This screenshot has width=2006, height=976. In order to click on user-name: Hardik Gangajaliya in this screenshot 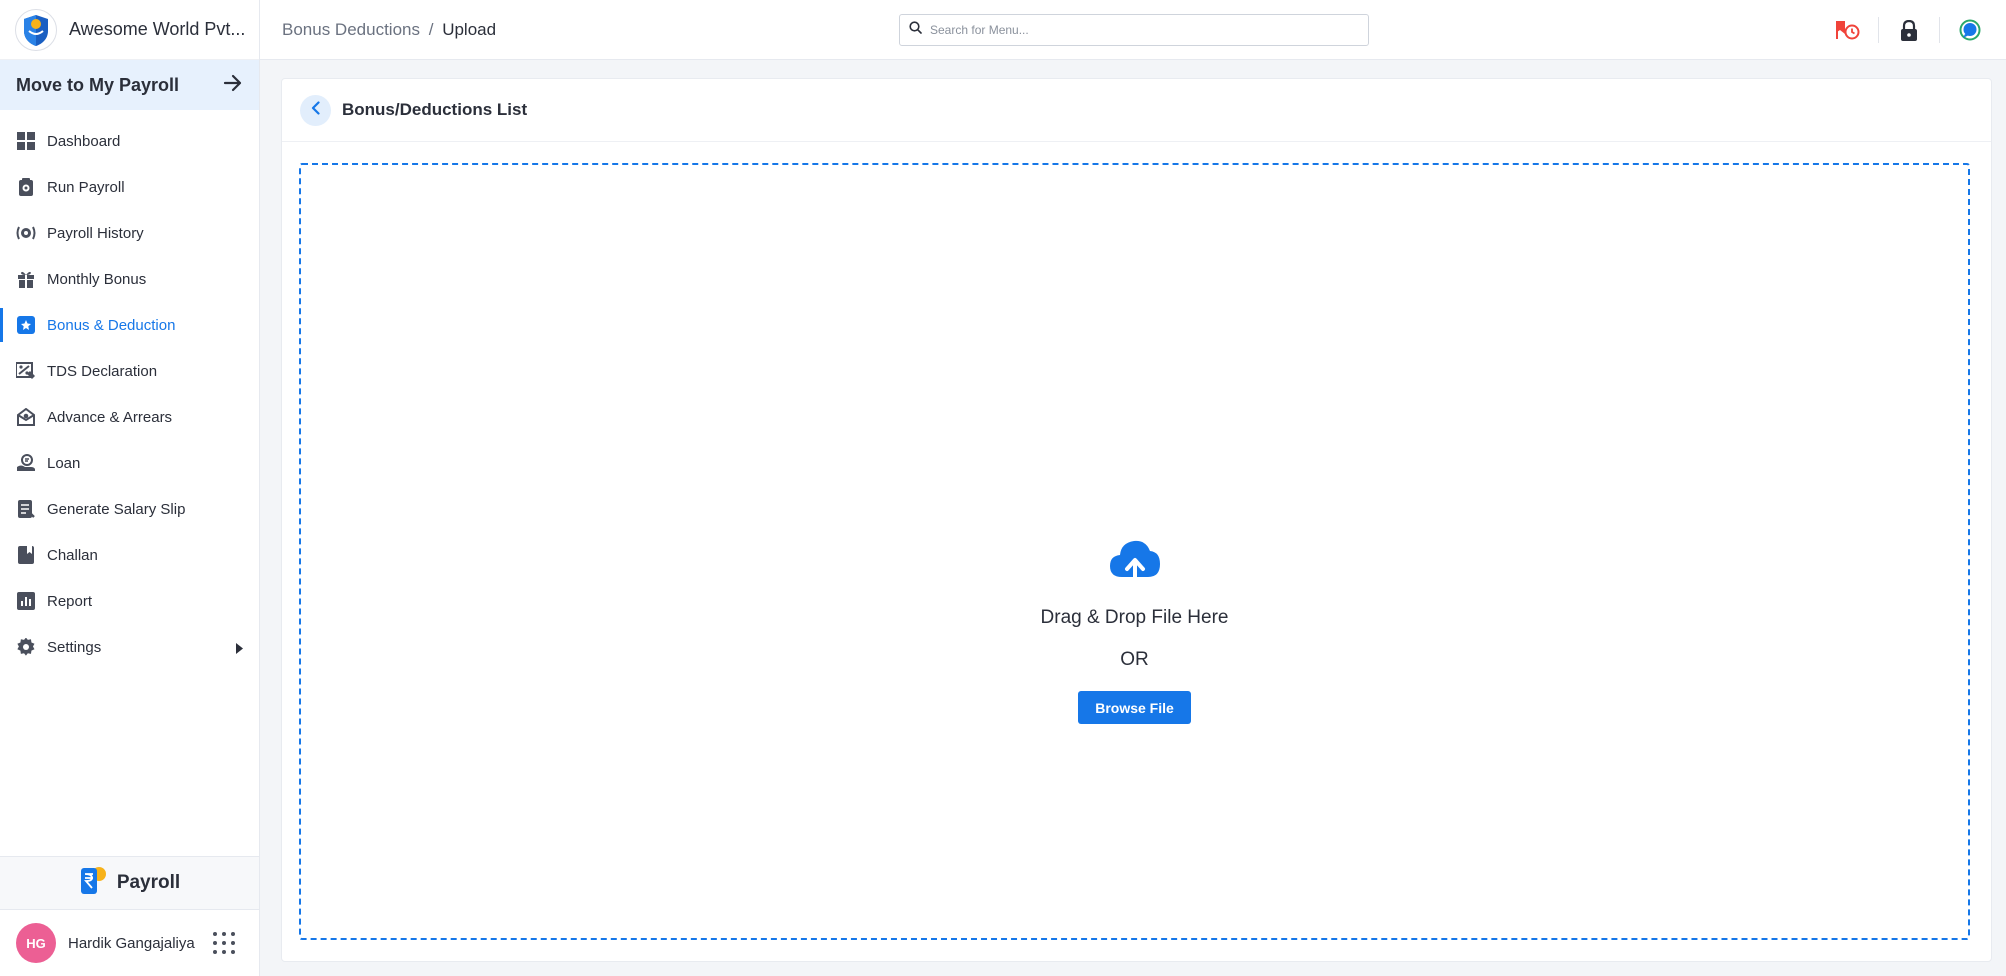, I will do `click(131, 943)`.